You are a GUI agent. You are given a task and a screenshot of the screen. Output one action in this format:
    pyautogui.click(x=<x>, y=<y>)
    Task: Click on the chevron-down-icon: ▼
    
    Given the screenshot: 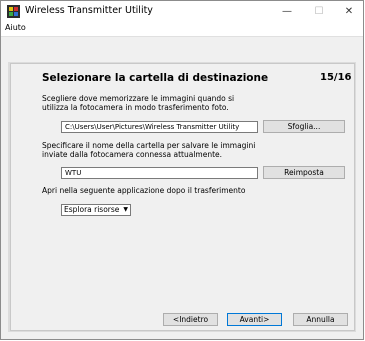 What is the action you would take?
    pyautogui.click(x=125, y=209)
    